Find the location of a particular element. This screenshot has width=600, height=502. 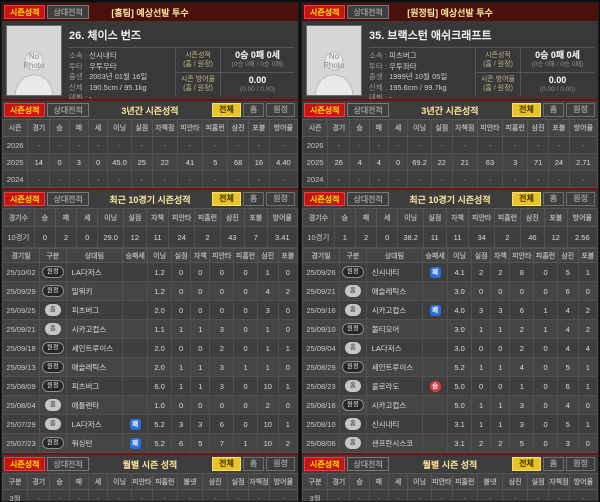

opponent-cell: 신시내티 is located at coordinates (394, 424).